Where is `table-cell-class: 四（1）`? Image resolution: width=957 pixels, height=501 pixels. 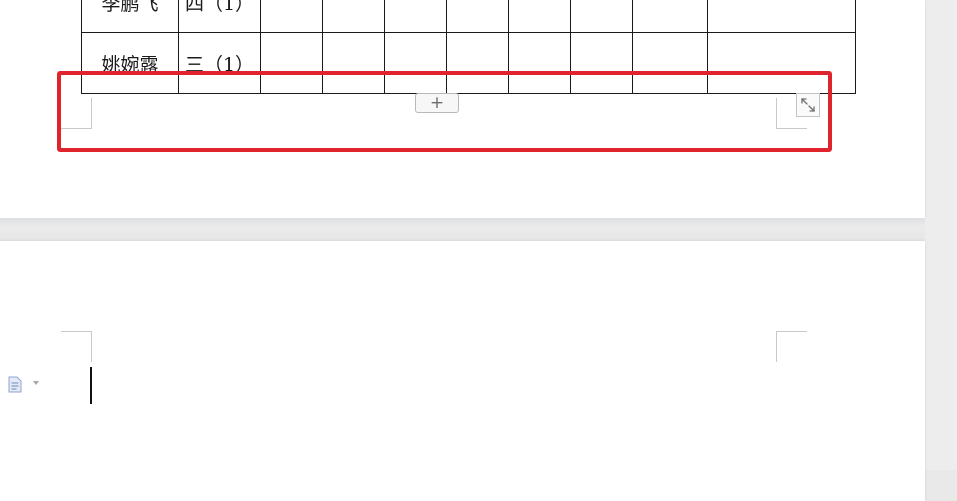
table-cell-class: 四（1） is located at coordinates (219, 16).